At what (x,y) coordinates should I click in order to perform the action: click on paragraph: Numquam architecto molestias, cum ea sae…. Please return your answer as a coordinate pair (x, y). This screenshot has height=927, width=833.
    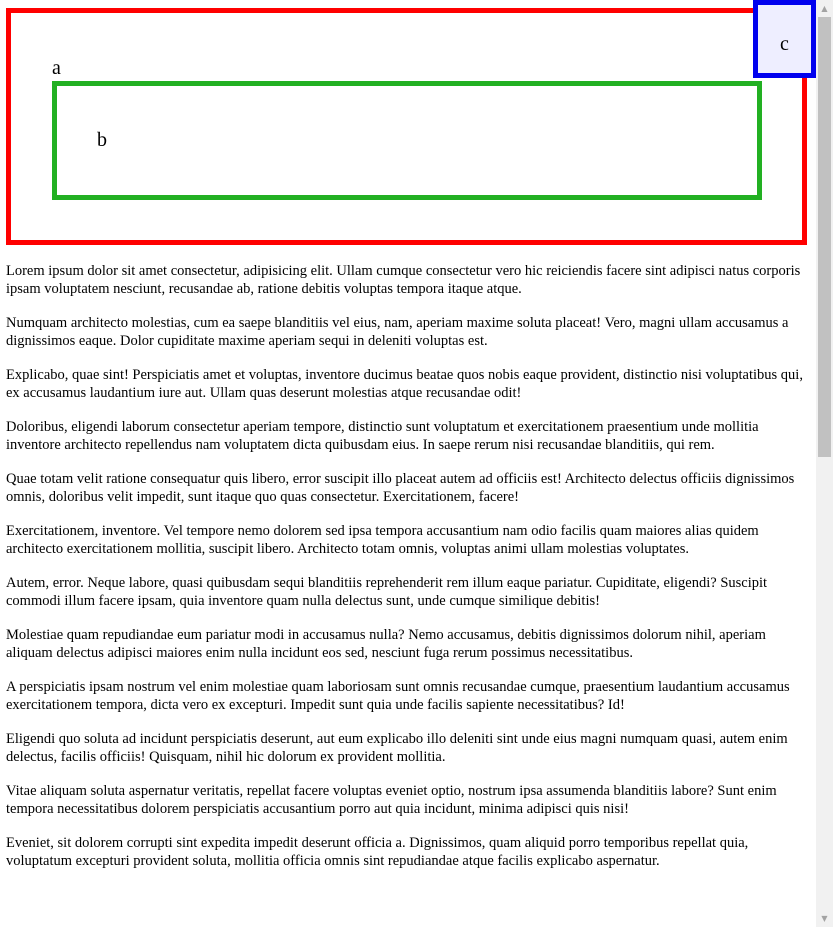
    Looking at the image, I should click on (397, 332).